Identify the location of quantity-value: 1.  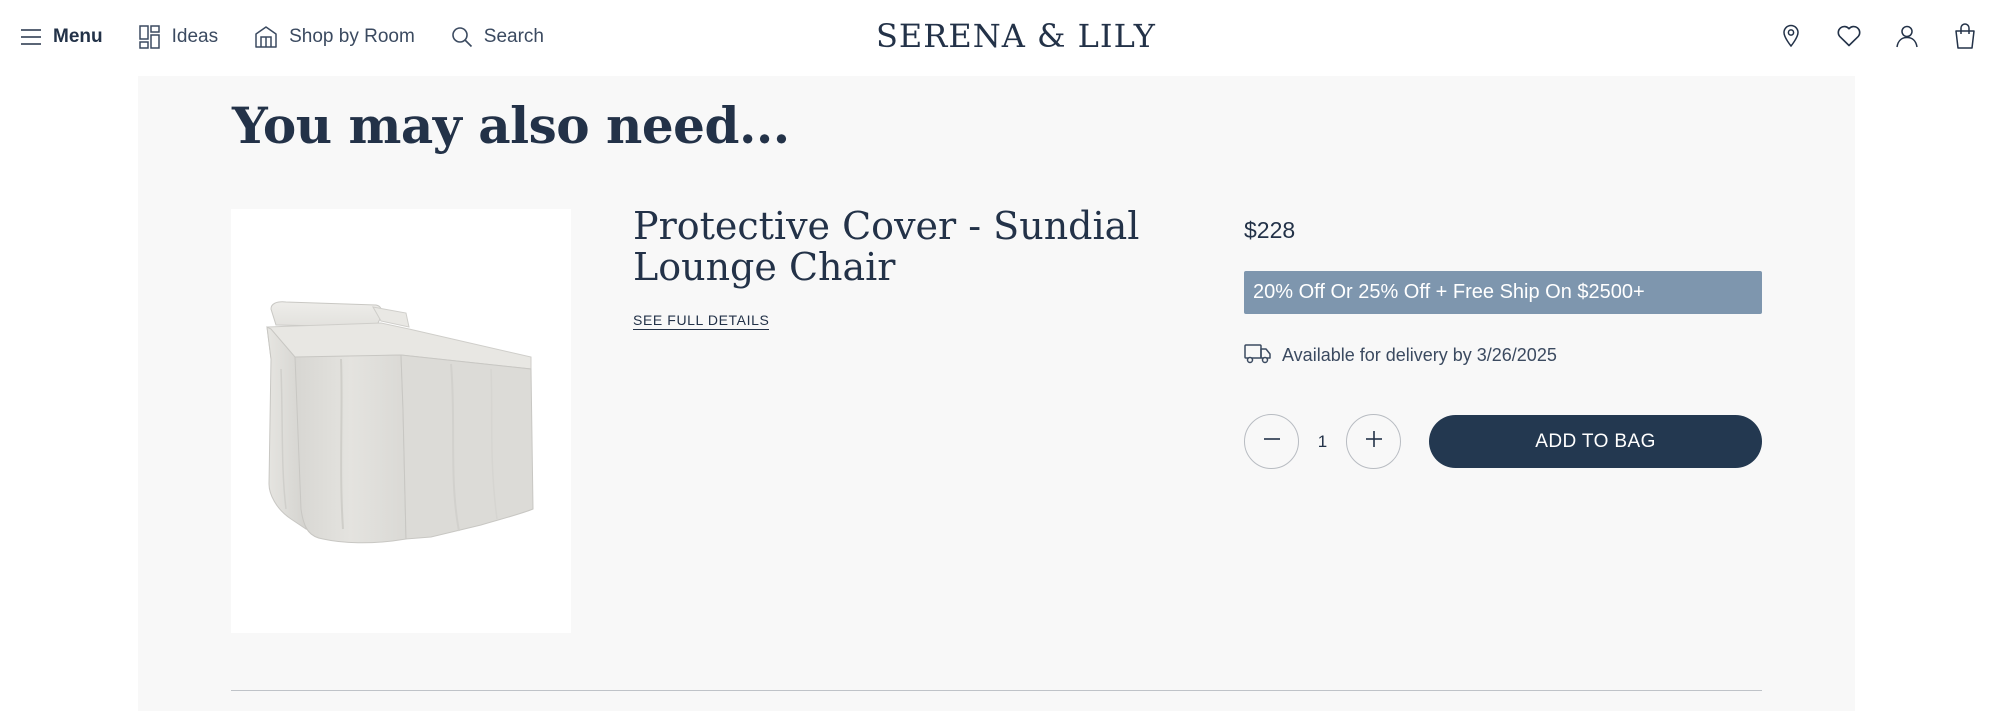
(1322, 442).